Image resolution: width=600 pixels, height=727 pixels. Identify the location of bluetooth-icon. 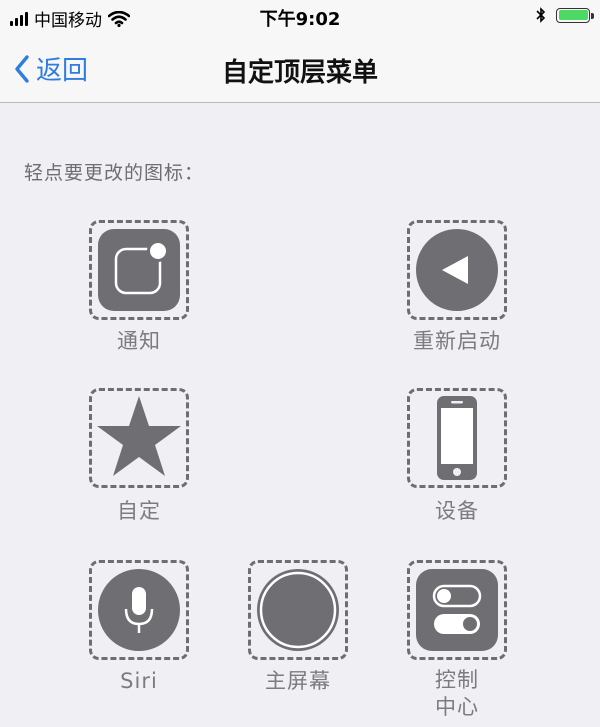
(541, 15).